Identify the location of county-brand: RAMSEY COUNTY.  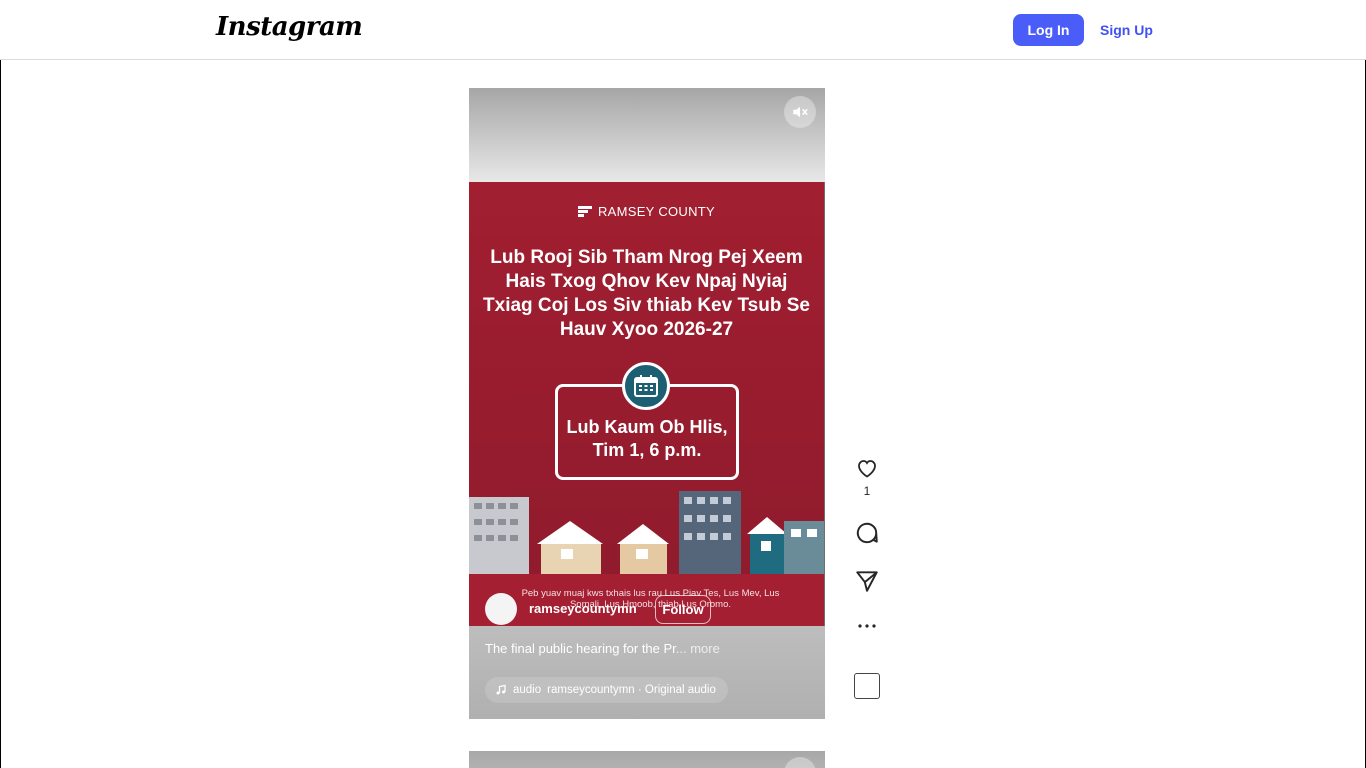
(646, 211).